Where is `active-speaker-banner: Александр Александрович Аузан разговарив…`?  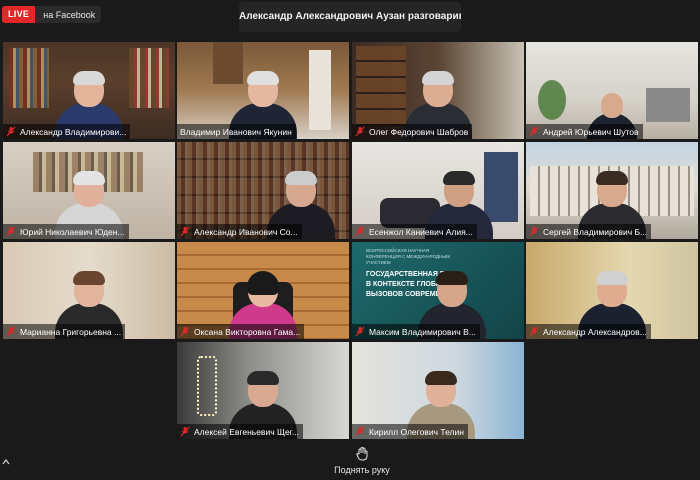 active-speaker-banner: Александр Александрович Аузан разговарив… is located at coordinates (350, 17).